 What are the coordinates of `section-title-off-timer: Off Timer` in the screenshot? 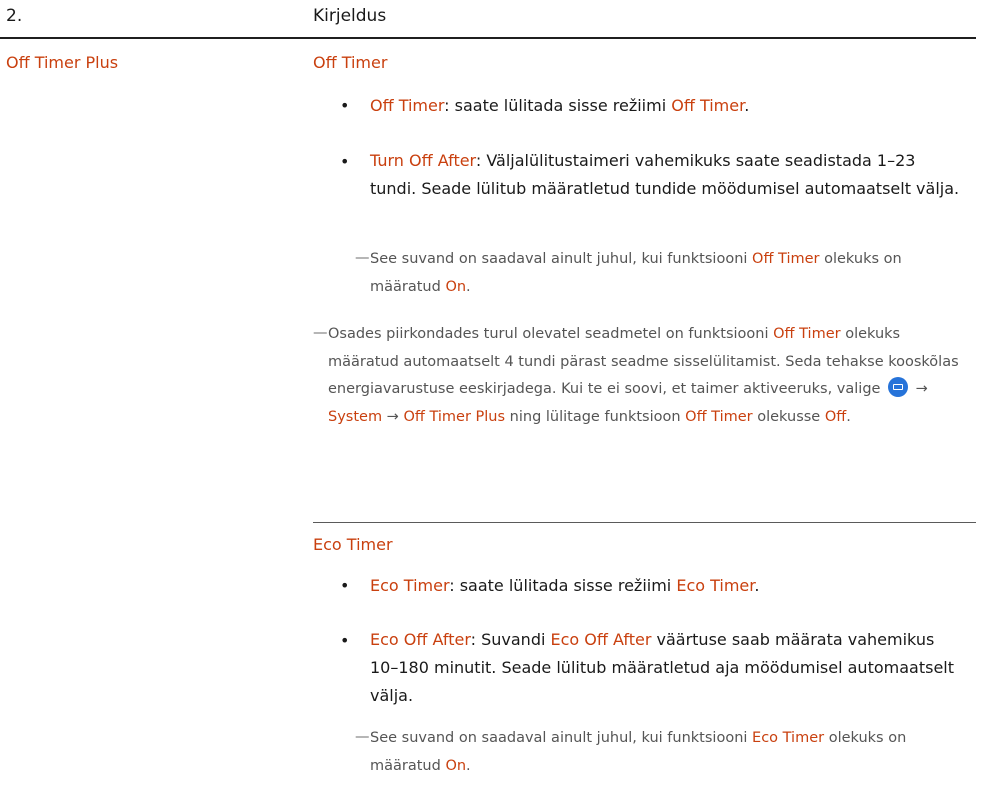 It's located at (350, 62).